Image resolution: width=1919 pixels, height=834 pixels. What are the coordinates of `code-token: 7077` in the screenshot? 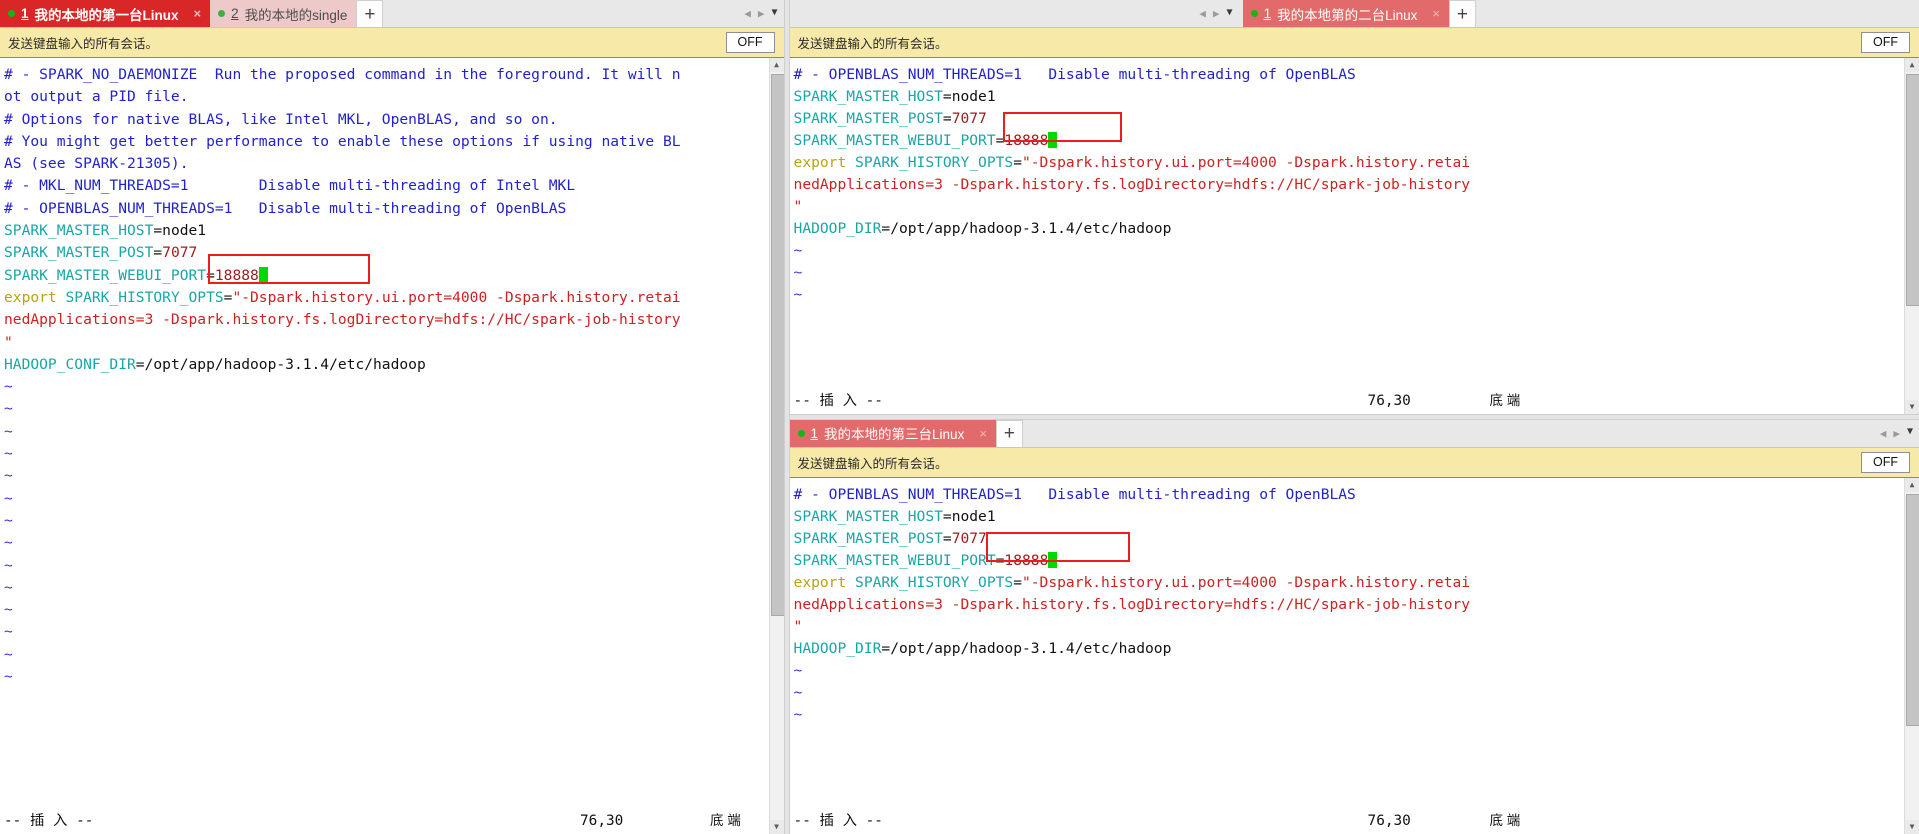 It's located at (969, 118).